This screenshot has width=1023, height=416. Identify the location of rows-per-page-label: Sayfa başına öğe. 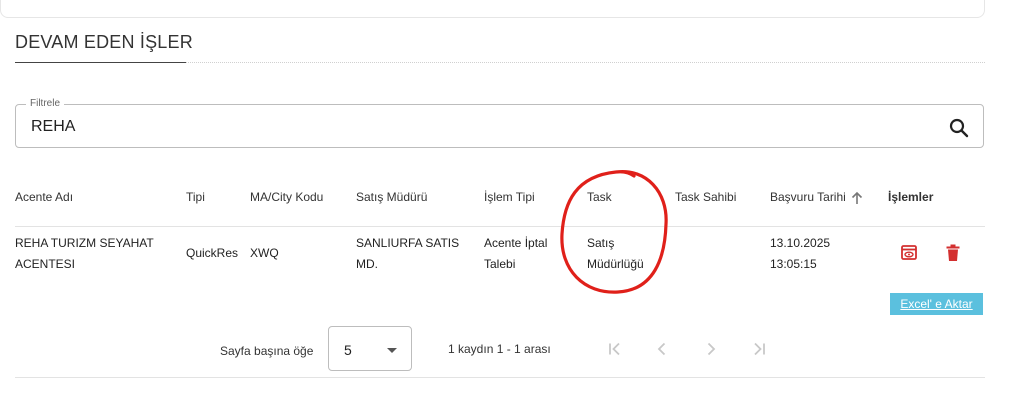
(267, 351).